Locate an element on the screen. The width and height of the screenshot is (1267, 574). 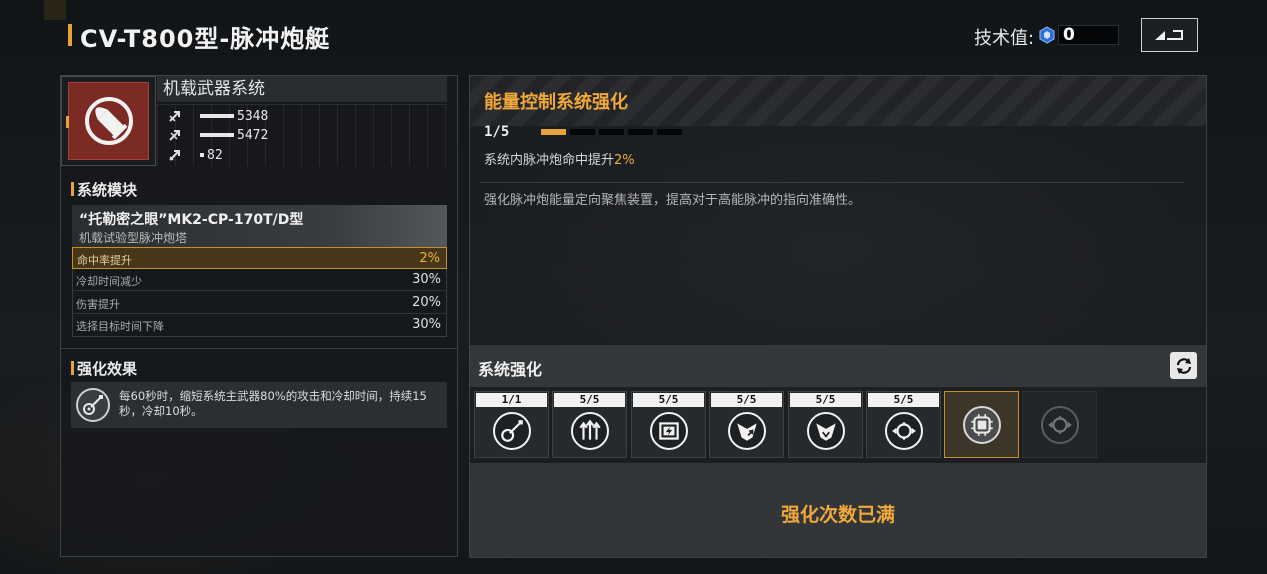
effect-section-title: 强化效果 is located at coordinates (107, 369).